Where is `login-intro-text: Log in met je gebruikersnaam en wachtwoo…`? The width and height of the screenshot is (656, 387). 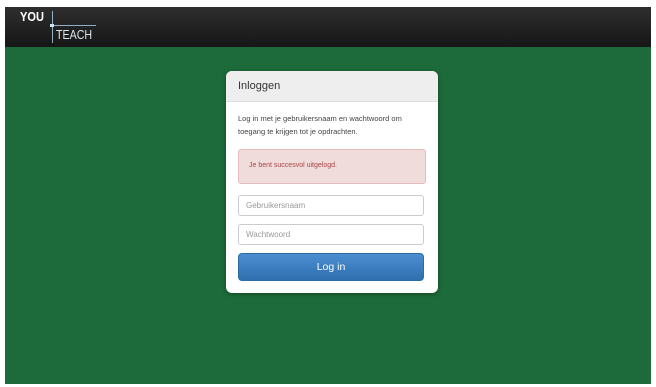
login-intro-text: Log in met je gebruikersnaam en wachtwoo… is located at coordinates (320, 125).